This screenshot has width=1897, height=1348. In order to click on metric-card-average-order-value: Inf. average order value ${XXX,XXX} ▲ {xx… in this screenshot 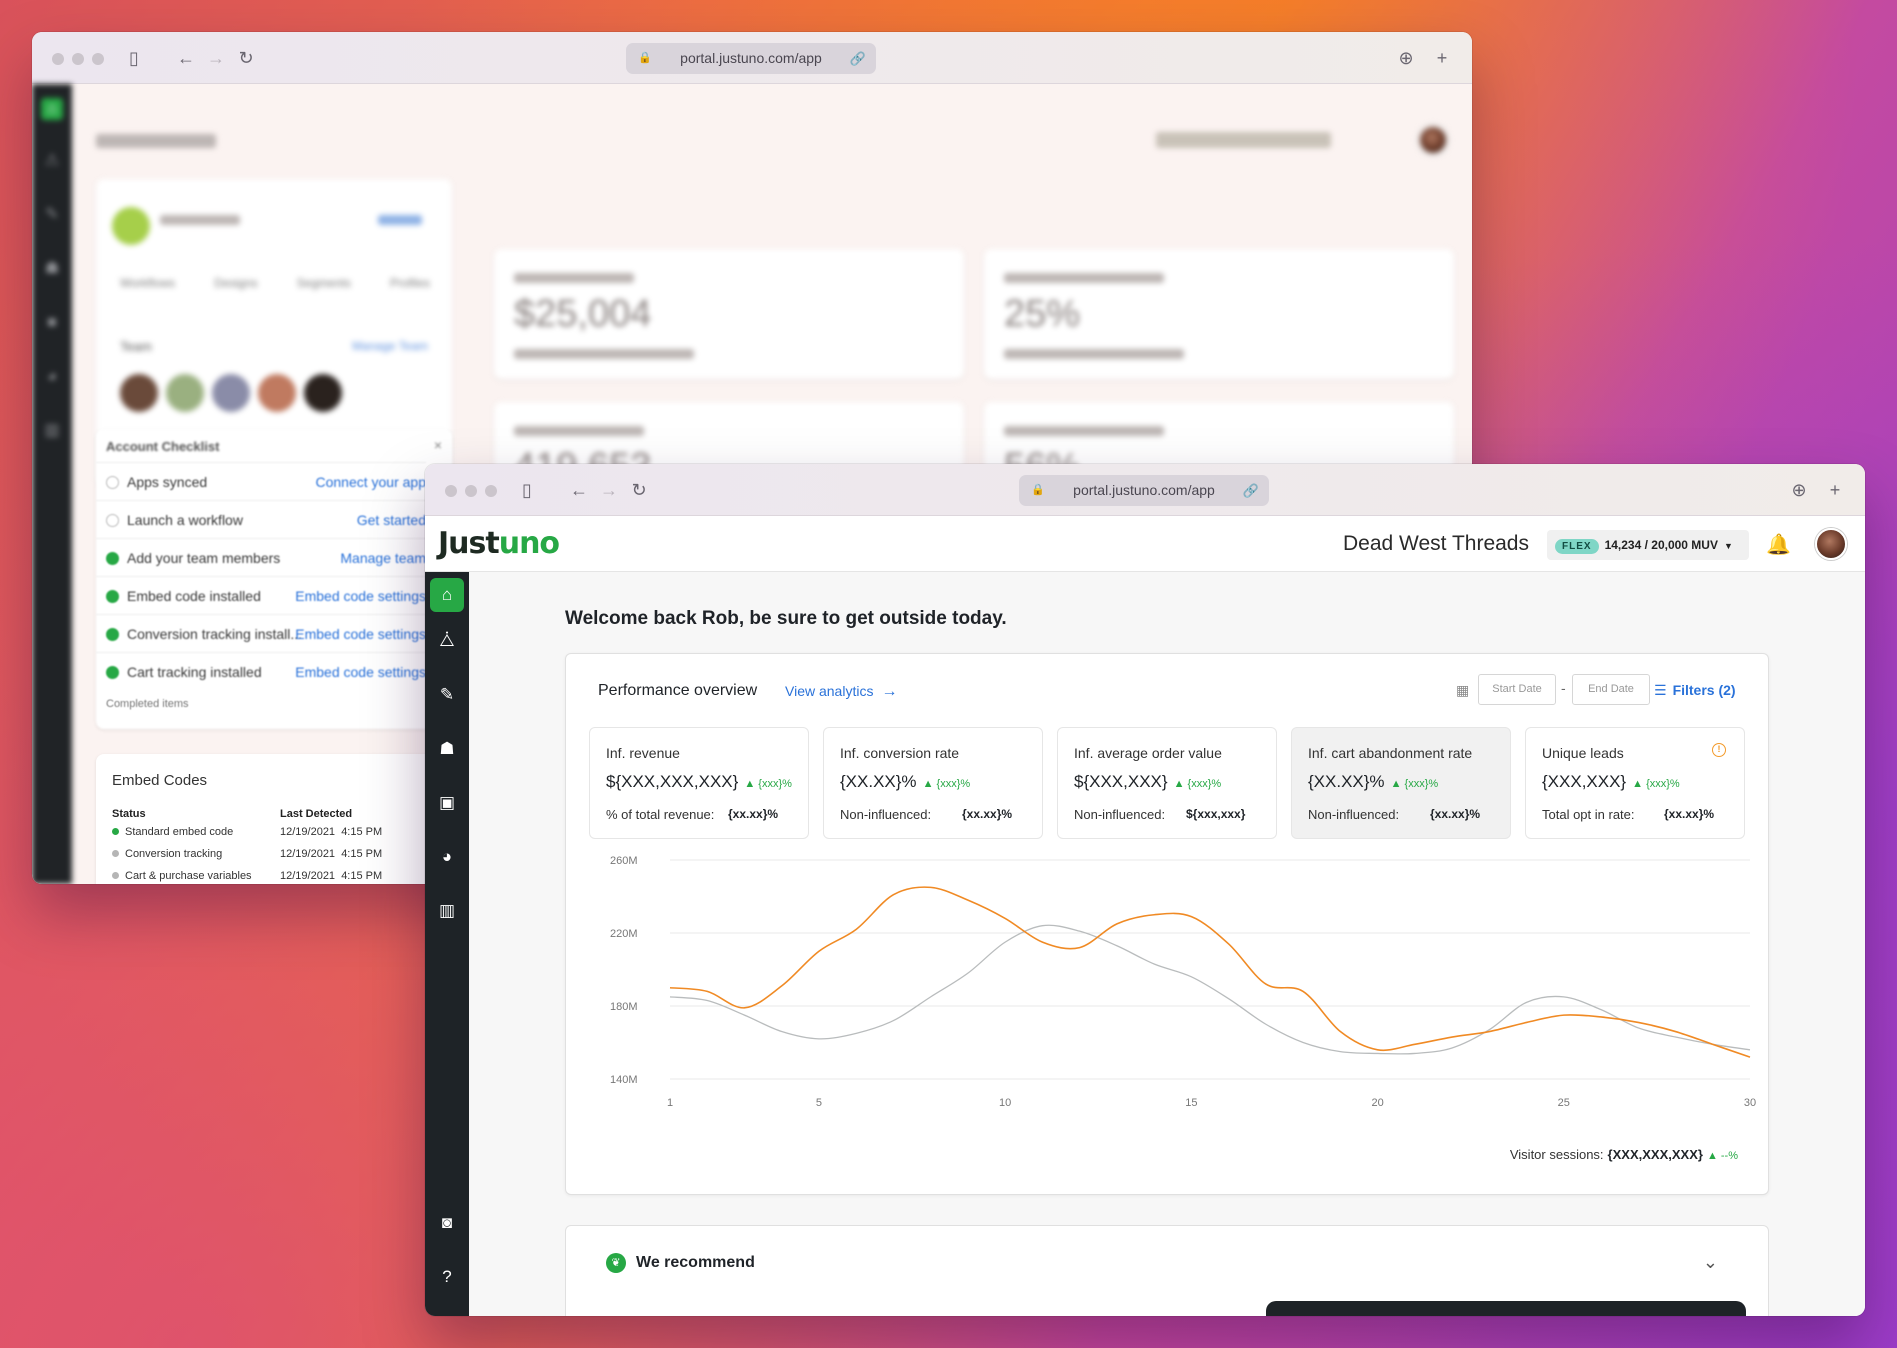, I will do `click(1167, 783)`.